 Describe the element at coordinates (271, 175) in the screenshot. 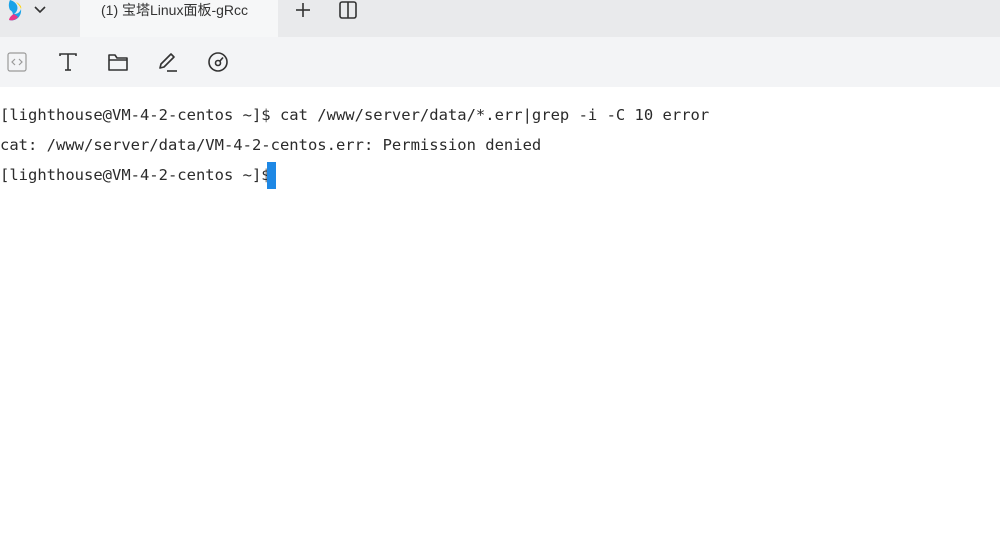

I see `terminal-cursor` at that location.